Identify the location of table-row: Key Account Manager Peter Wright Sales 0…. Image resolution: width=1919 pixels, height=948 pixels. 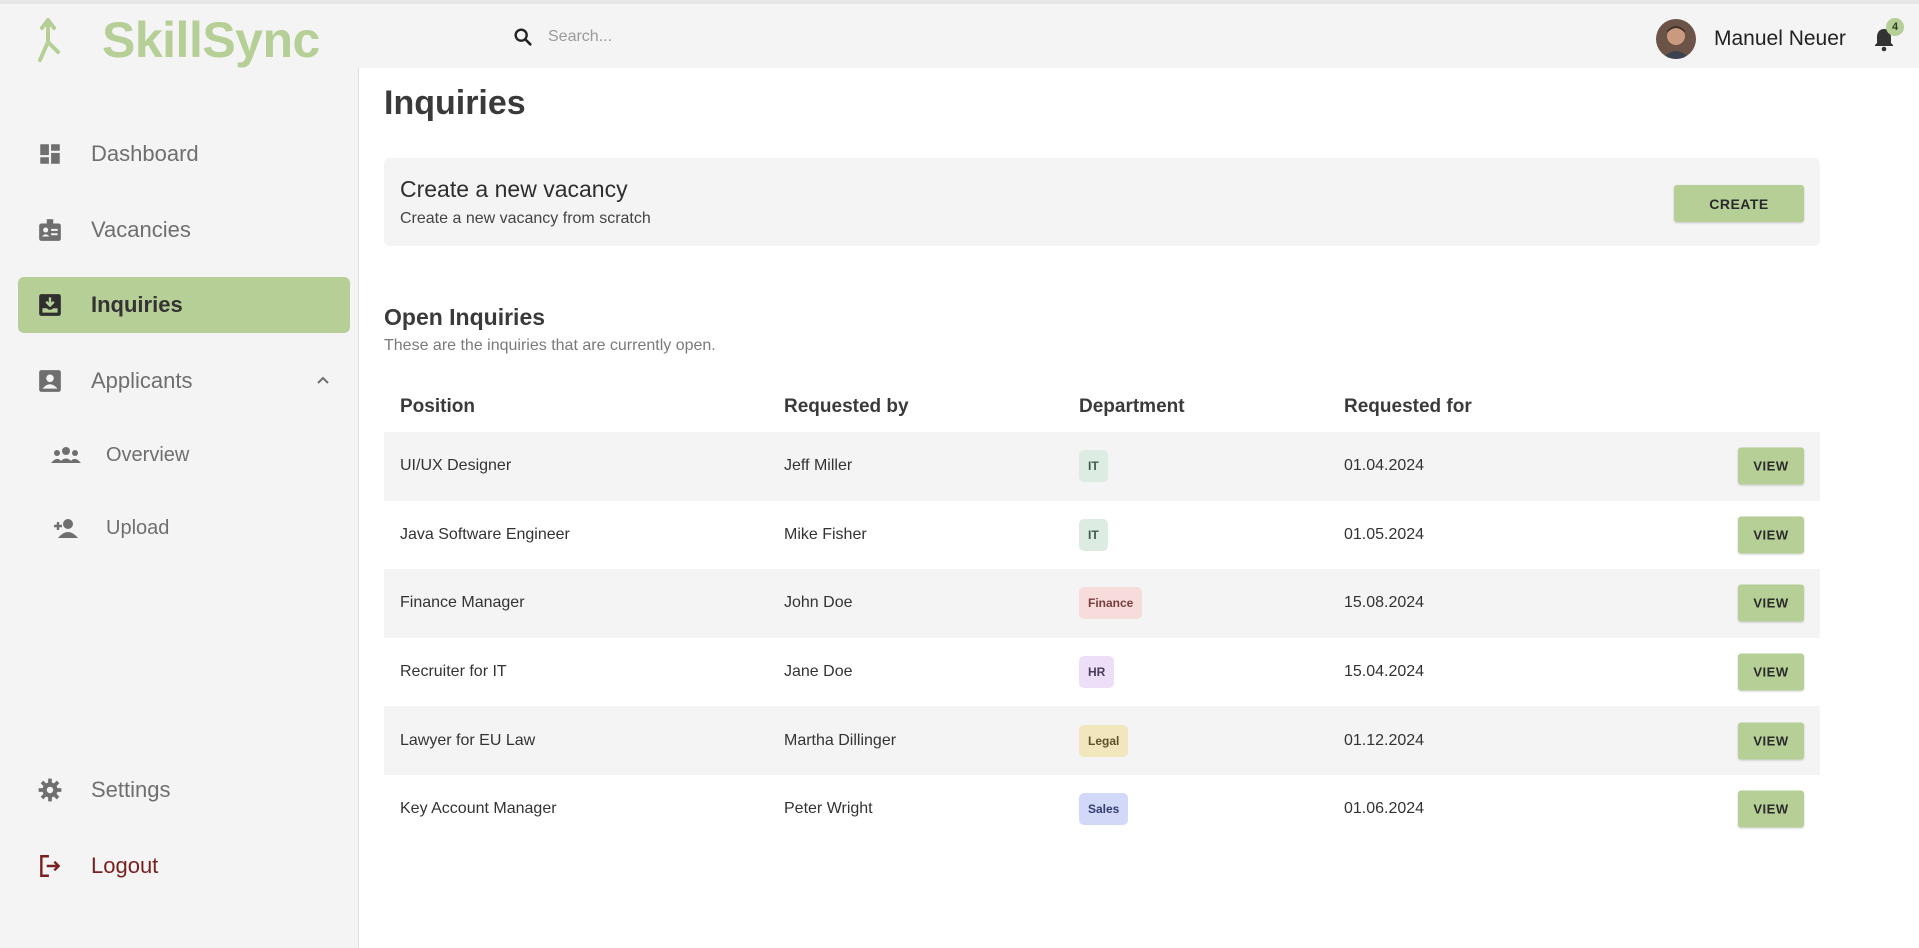
(1102, 809).